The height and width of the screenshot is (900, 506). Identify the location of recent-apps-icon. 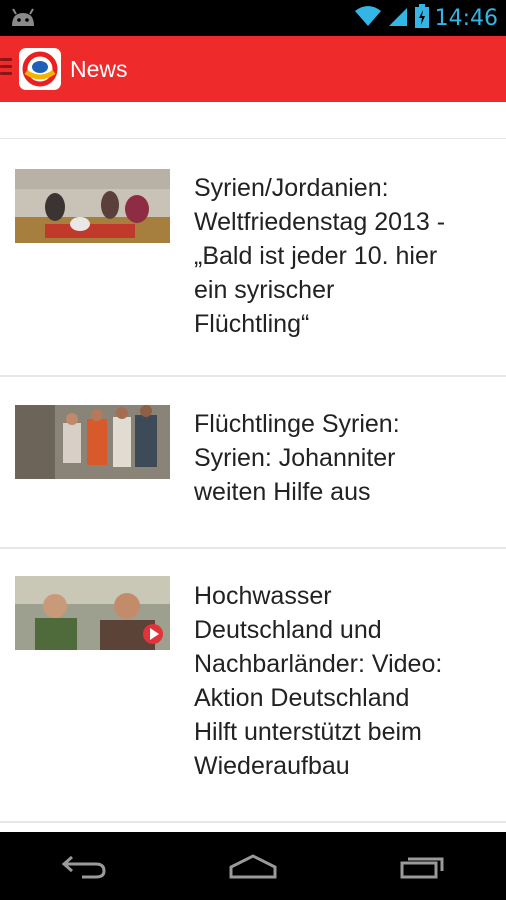
(422, 866).